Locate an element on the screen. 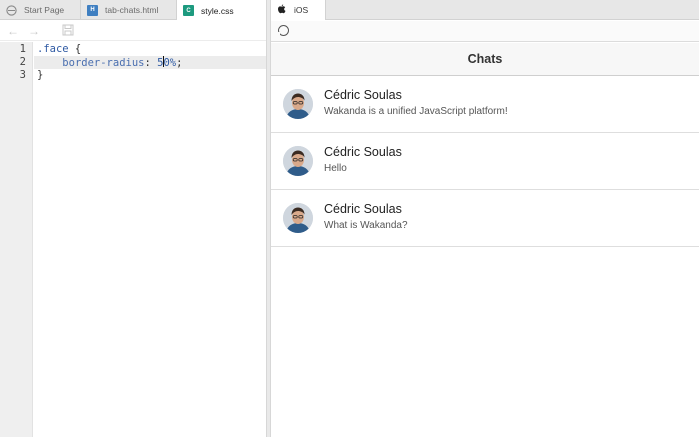 The image size is (699, 437). tab-ios: iOS is located at coordinates (298, 10).